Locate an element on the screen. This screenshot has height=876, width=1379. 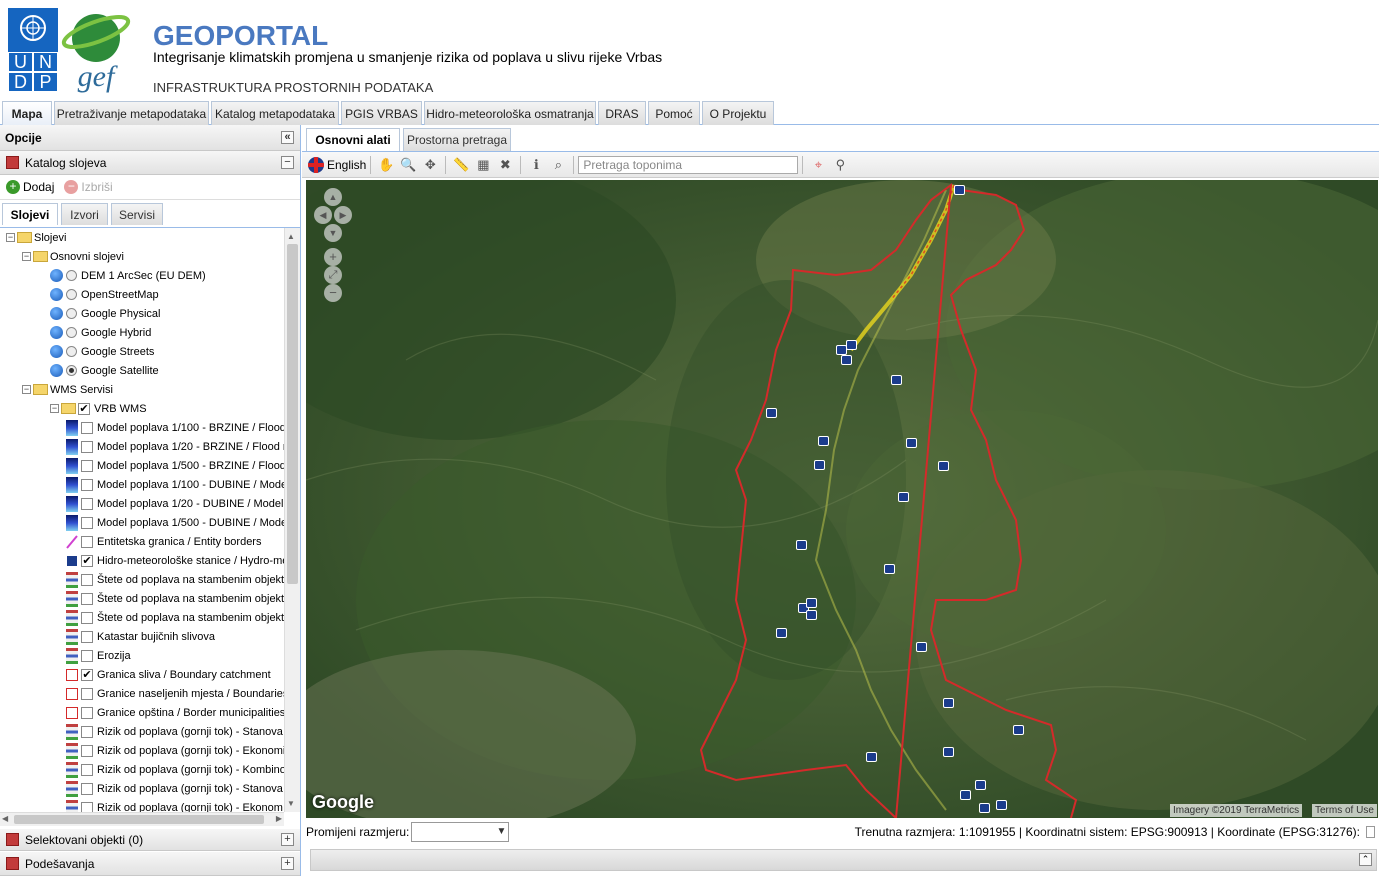
tree-node: − Osnovni slojevi is located at coordinates (73, 256).